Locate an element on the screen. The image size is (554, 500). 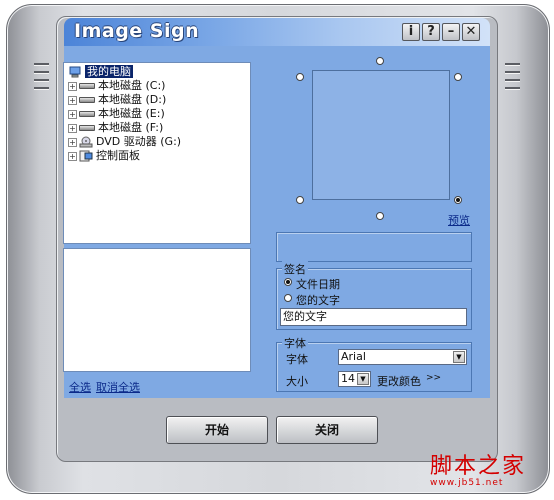
custom-text-label: 您的文字 is located at coordinates (318, 300).